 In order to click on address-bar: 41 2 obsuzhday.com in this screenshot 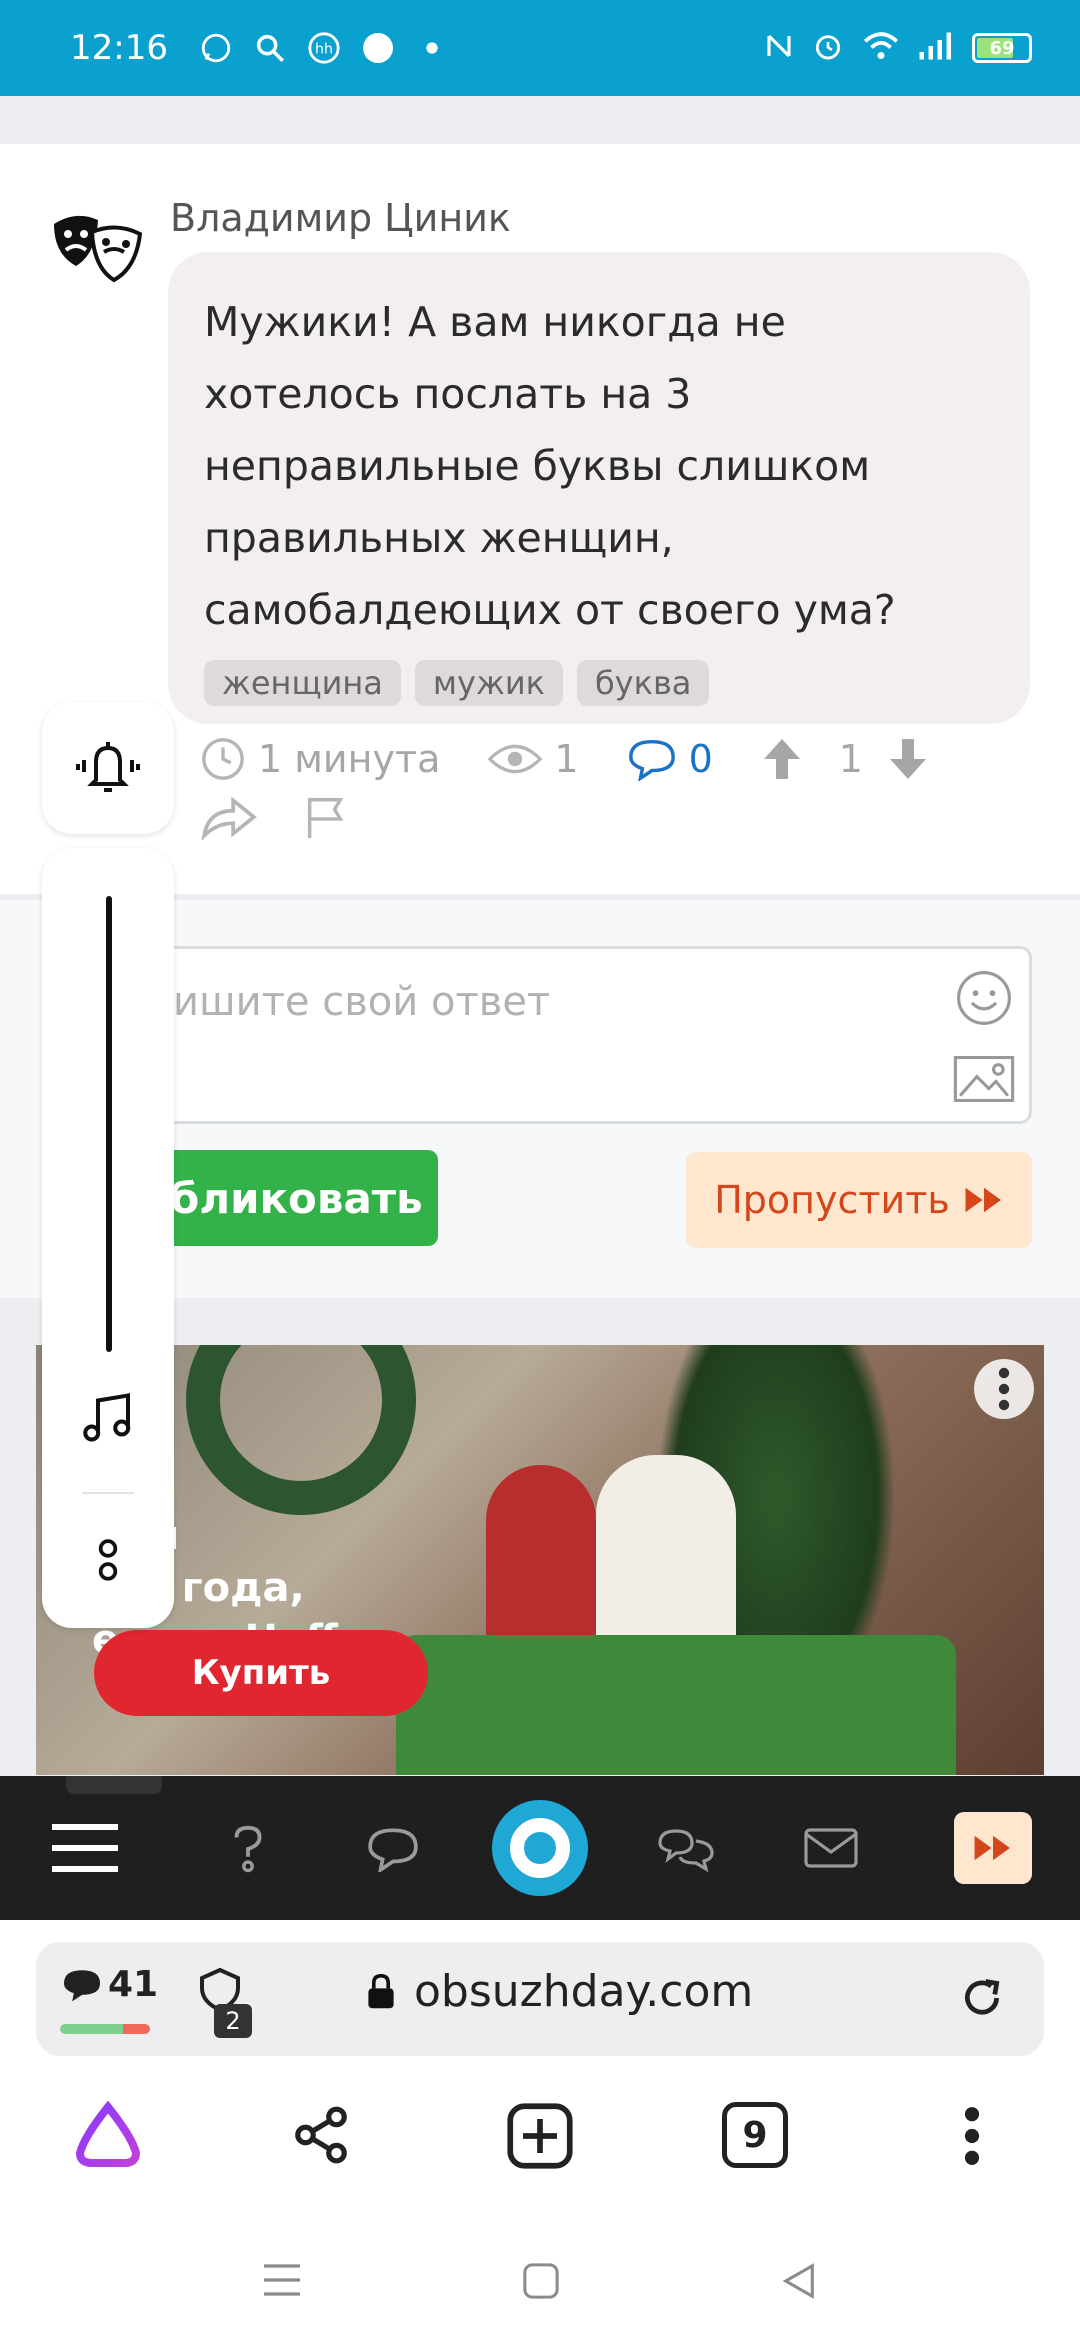, I will do `click(540, 1999)`.